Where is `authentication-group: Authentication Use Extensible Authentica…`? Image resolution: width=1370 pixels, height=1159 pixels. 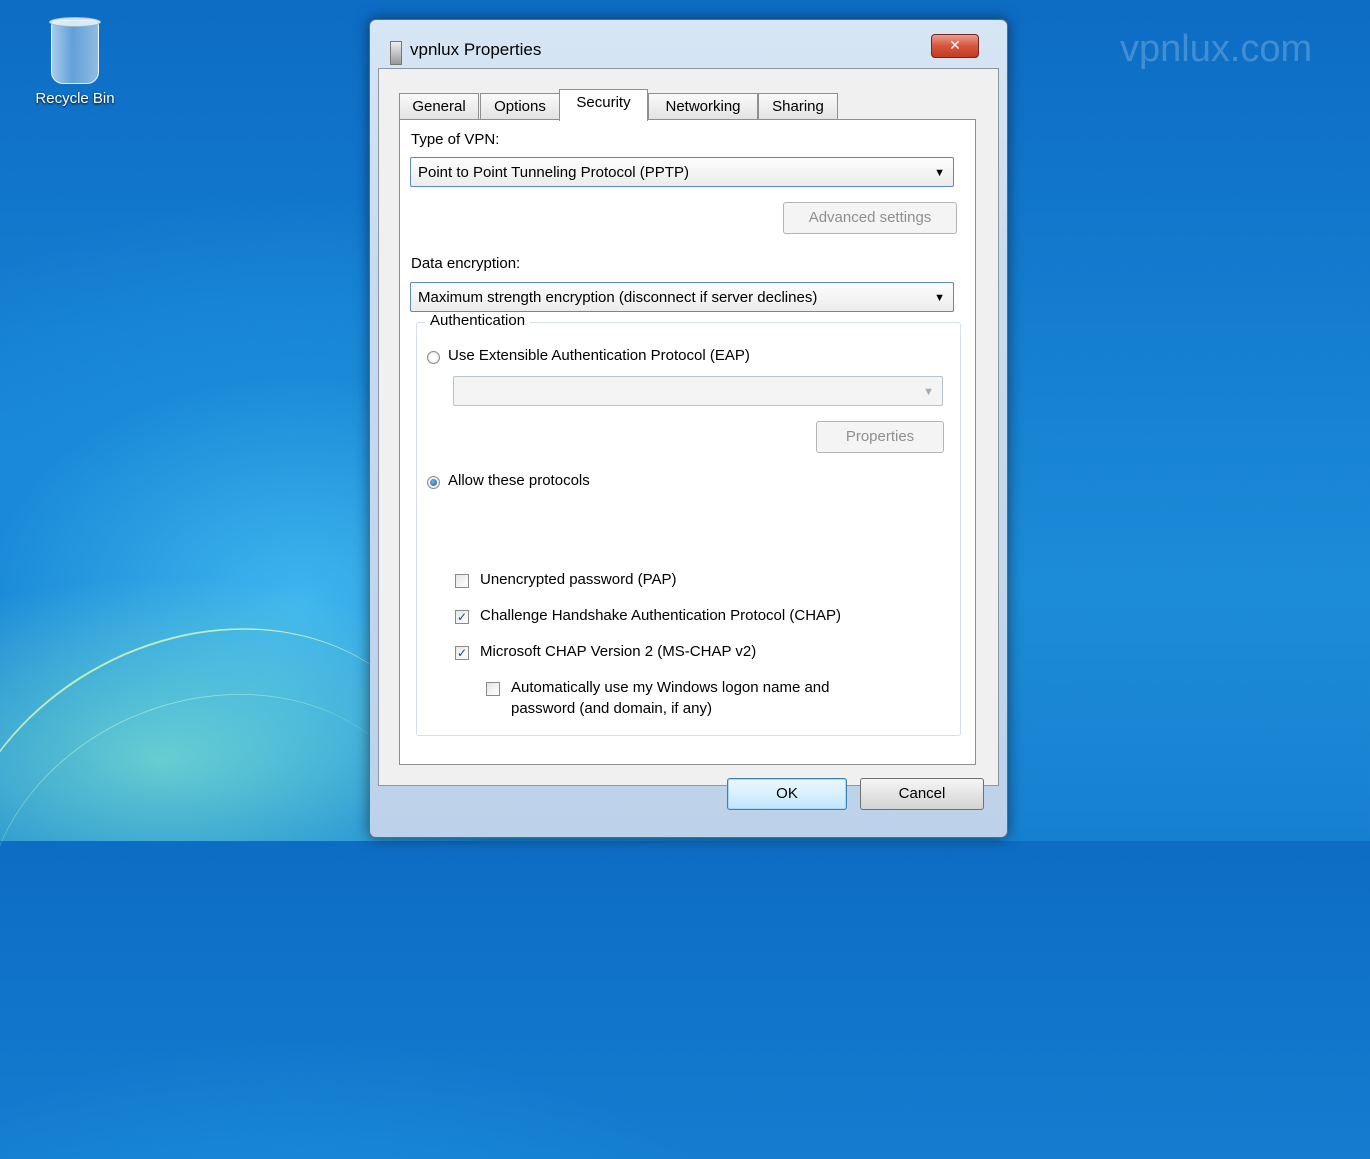 authentication-group: Authentication Use Extensible Authentica… is located at coordinates (688, 524).